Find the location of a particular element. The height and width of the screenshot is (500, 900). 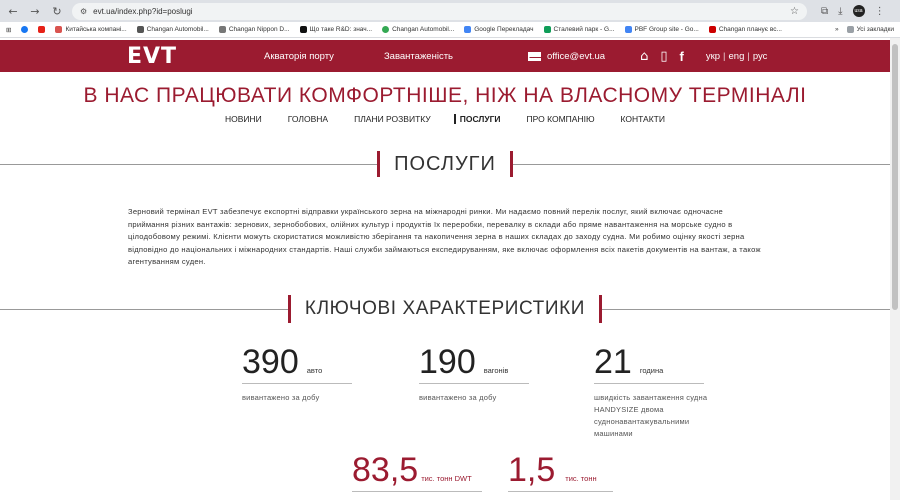

site-info-icon: ⚙ is located at coordinates (83, 11).